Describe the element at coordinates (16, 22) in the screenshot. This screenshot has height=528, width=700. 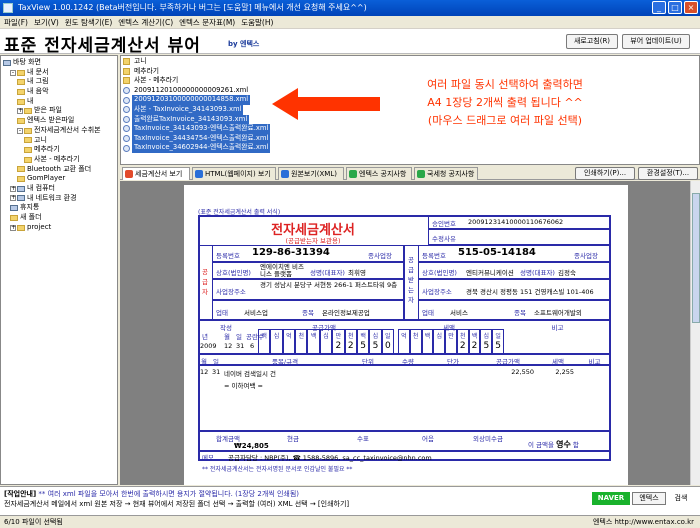
I see `menu-item: 파일(F)` at that location.